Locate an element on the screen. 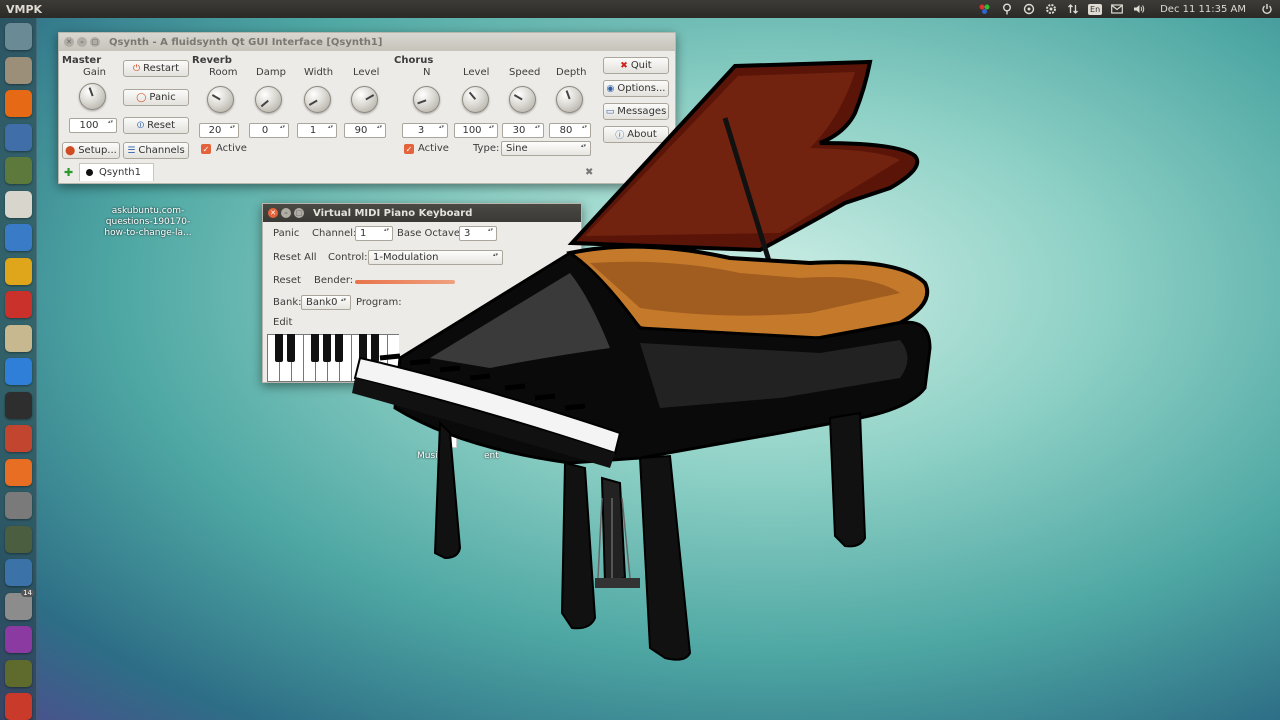 This screenshot has width=1280, height=720. transfer-icon is located at coordinates (1073, 9).